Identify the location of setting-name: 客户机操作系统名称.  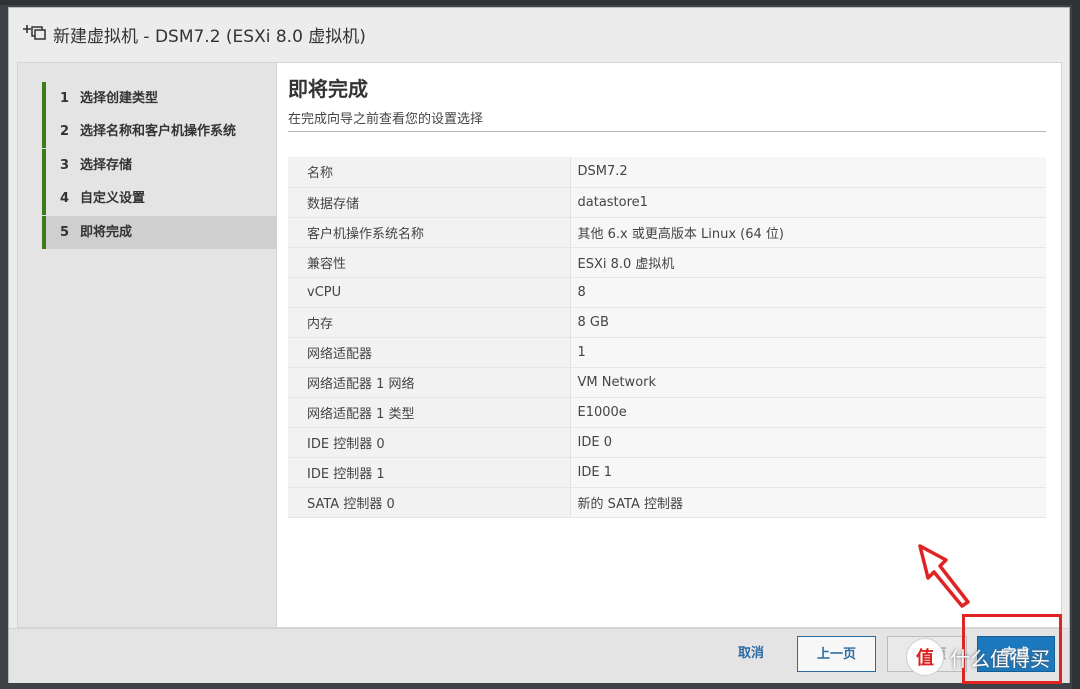
(429, 232).